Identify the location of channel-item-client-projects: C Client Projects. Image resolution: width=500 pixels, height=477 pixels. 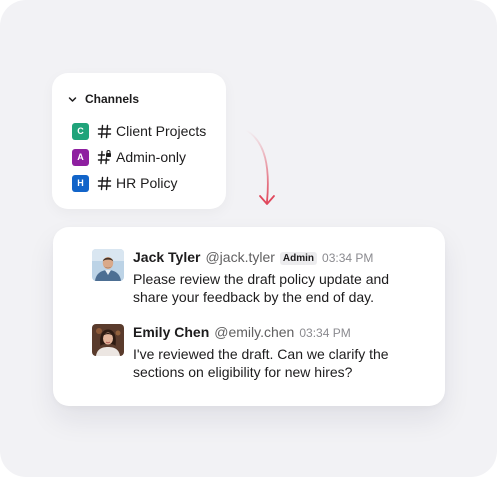
(139, 131).